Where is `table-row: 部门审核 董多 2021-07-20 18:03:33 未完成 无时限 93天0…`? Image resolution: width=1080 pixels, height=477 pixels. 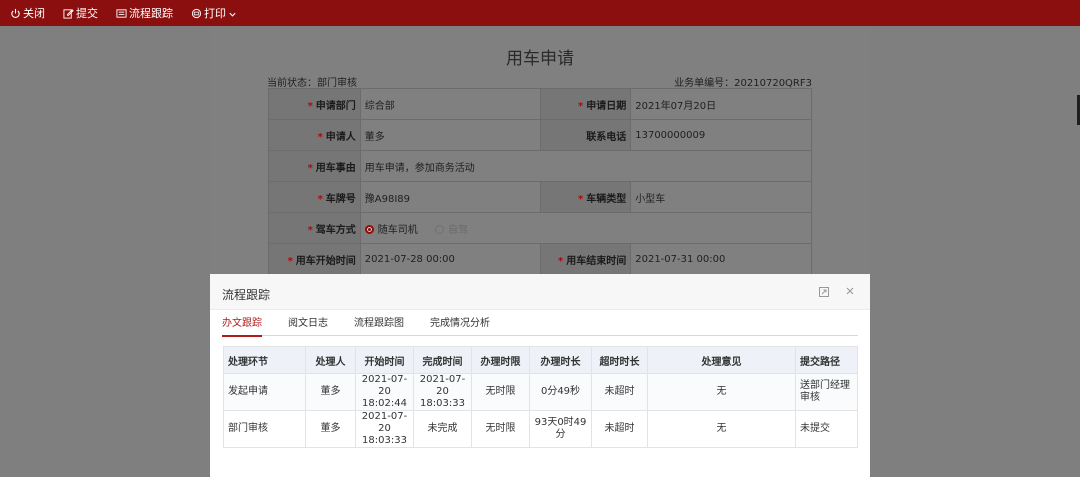 table-row: 部门审核 董多 2021-07-20 18:03:33 未完成 无时限 93天0… is located at coordinates (540, 429).